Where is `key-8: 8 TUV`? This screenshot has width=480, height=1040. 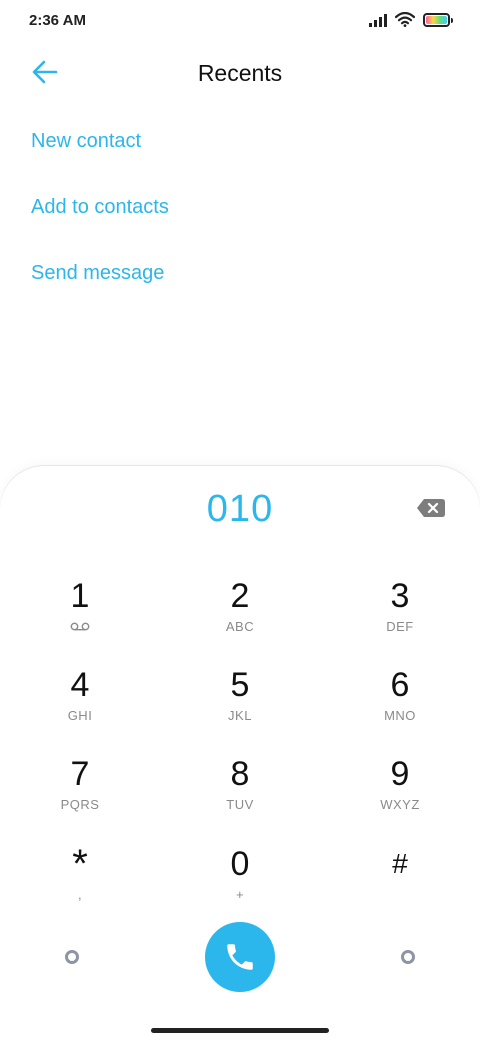 key-8: 8 TUV is located at coordinates (240, 794).